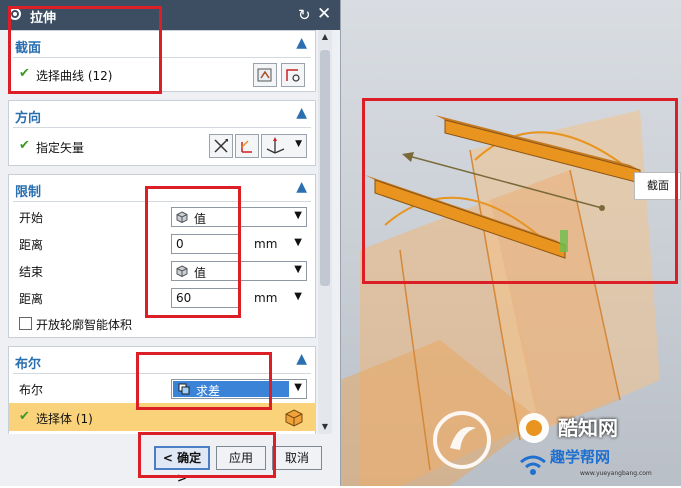 The height and width of the screenshot is (488, 681). Describe the element at coordinates (564, 241) in the screenshot. I see `drag-handle` at that location.